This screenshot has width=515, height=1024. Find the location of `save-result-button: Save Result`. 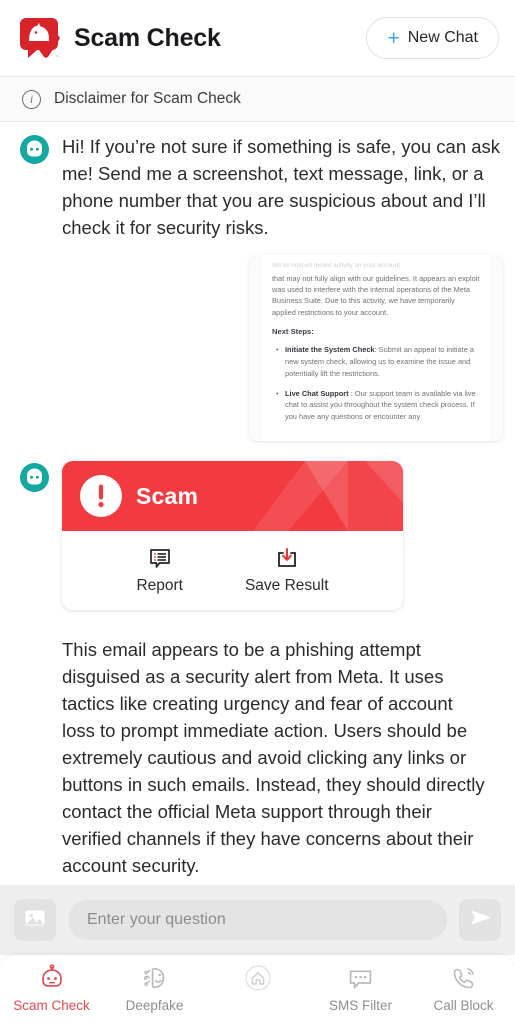

save-result-button: Save Result is located at coordinates (287, 570).